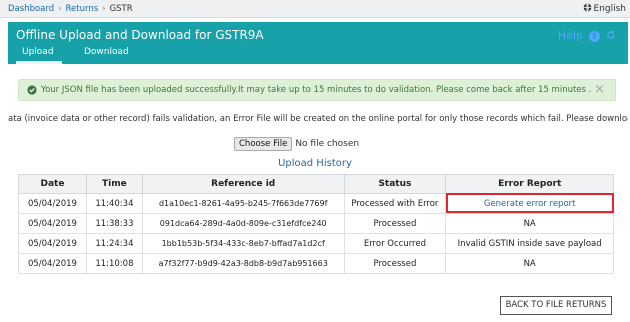 Image resolution: width=630 pixels, height=322 pixels. I want to click on column-header-date: Date, so click(52, 184).